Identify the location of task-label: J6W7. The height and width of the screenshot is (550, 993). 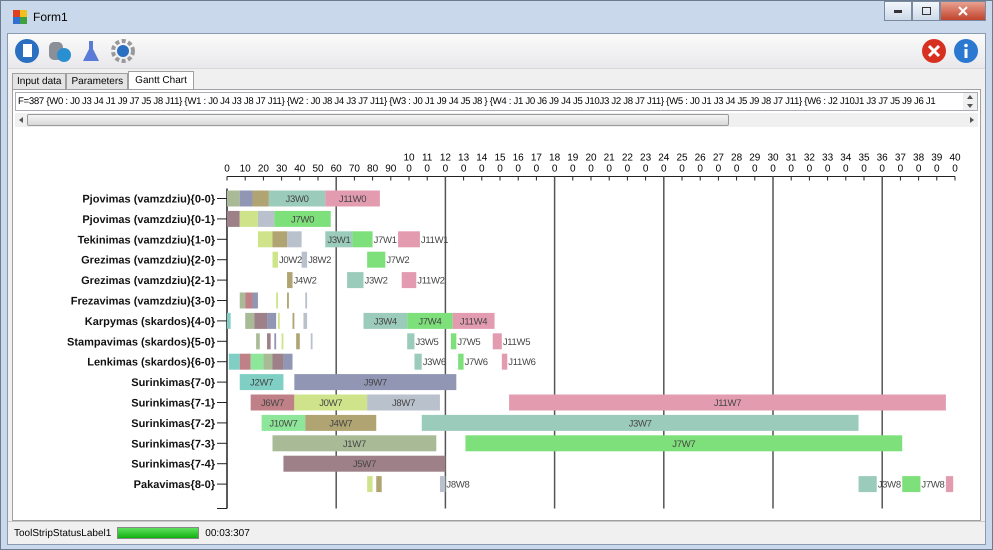
(272, 403).